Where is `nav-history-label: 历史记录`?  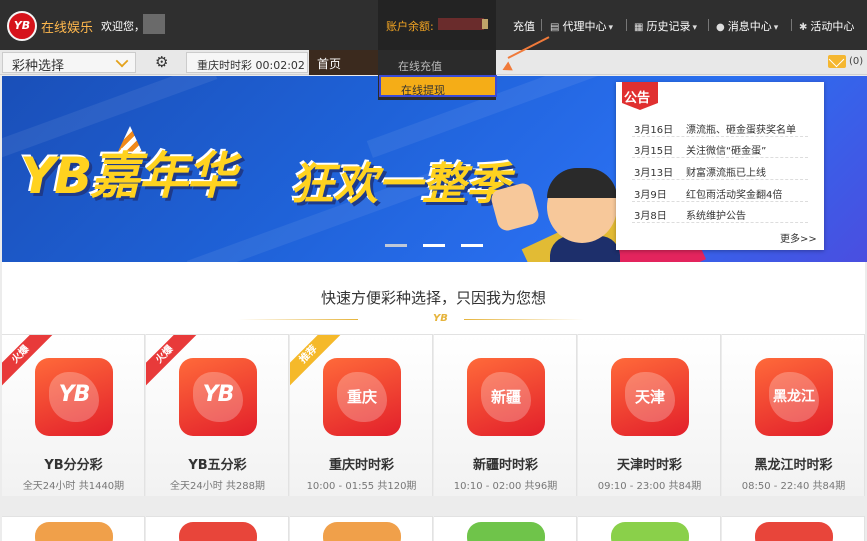 nav-history-label: 历史记录 is located at coordinates (668, 26).